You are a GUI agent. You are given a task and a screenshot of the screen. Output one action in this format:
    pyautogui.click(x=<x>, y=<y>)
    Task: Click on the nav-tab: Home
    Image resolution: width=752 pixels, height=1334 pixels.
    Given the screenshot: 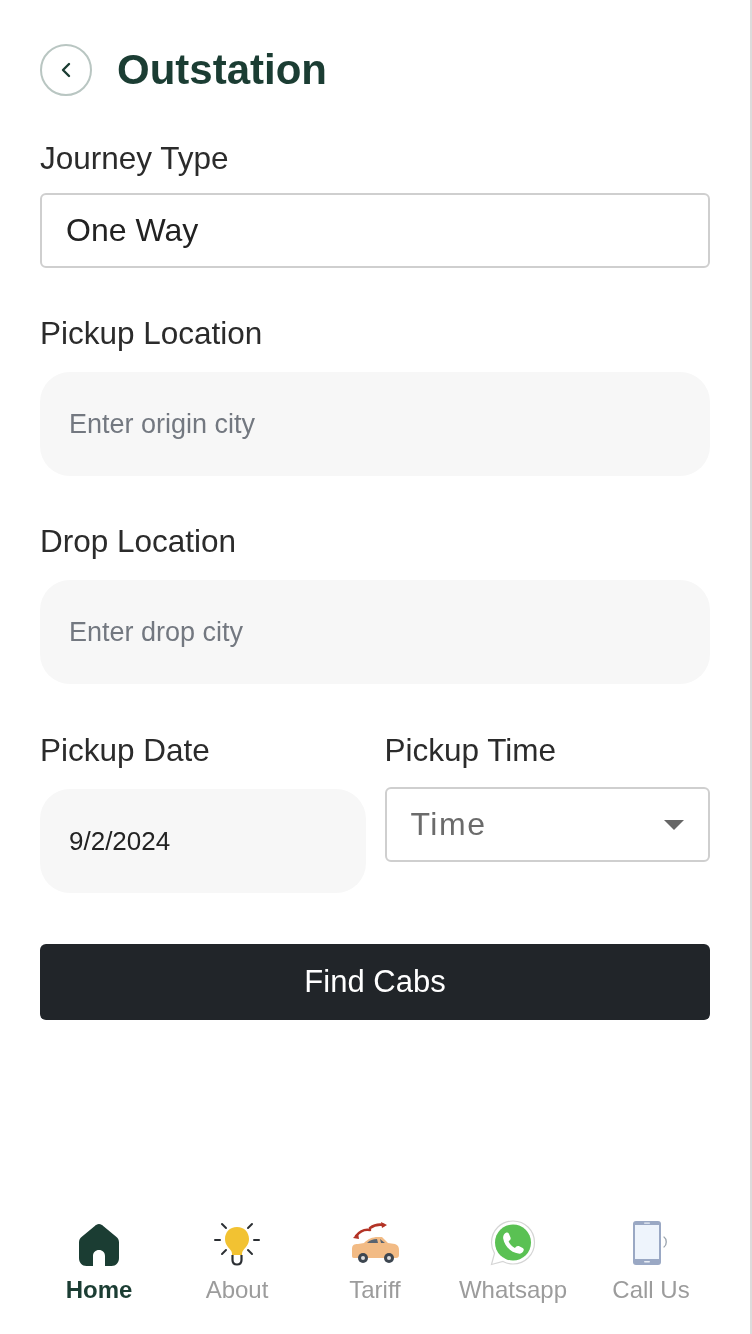 What is the action you would take?
    pyautogui.click(x=99, y=1262)
    